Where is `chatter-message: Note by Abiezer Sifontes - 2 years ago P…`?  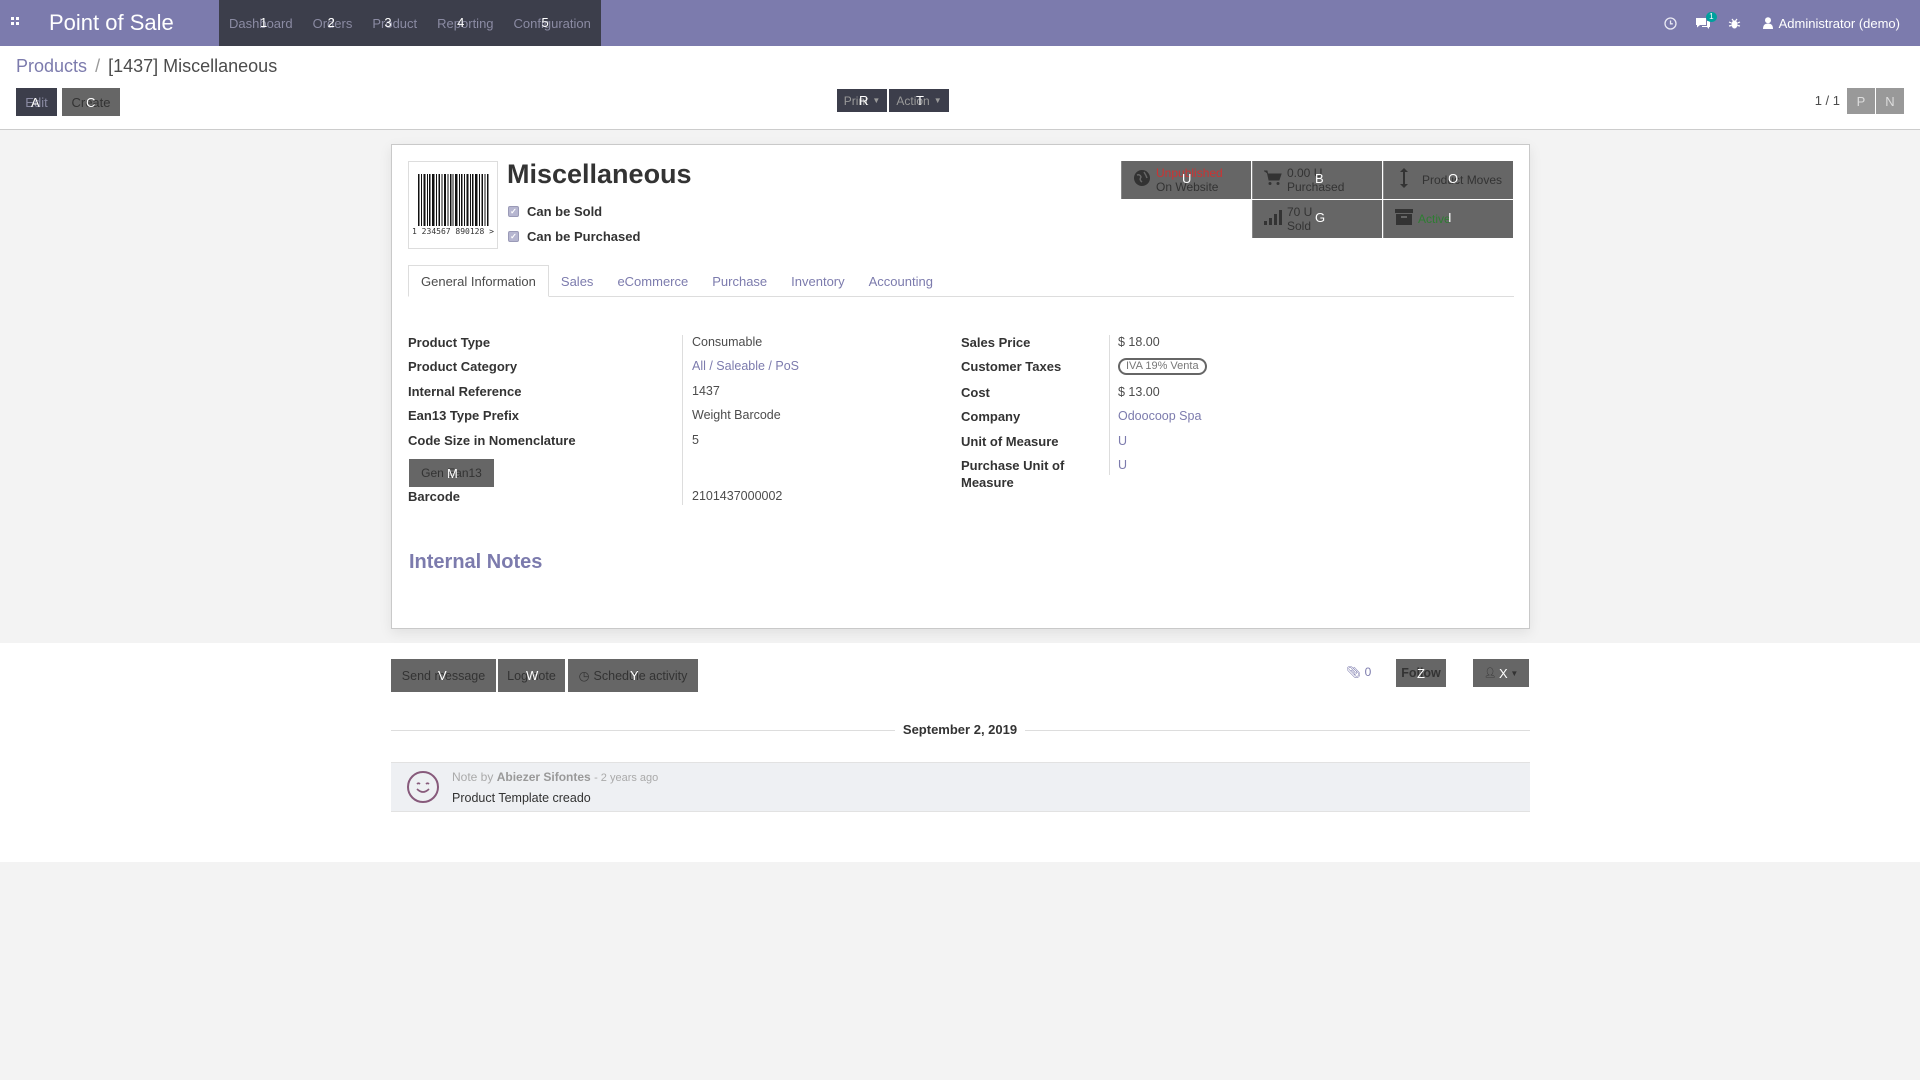
chatter-message: Note by Abiezer Sifontes - 2 years ago P… is located at coordinates (960, 787).